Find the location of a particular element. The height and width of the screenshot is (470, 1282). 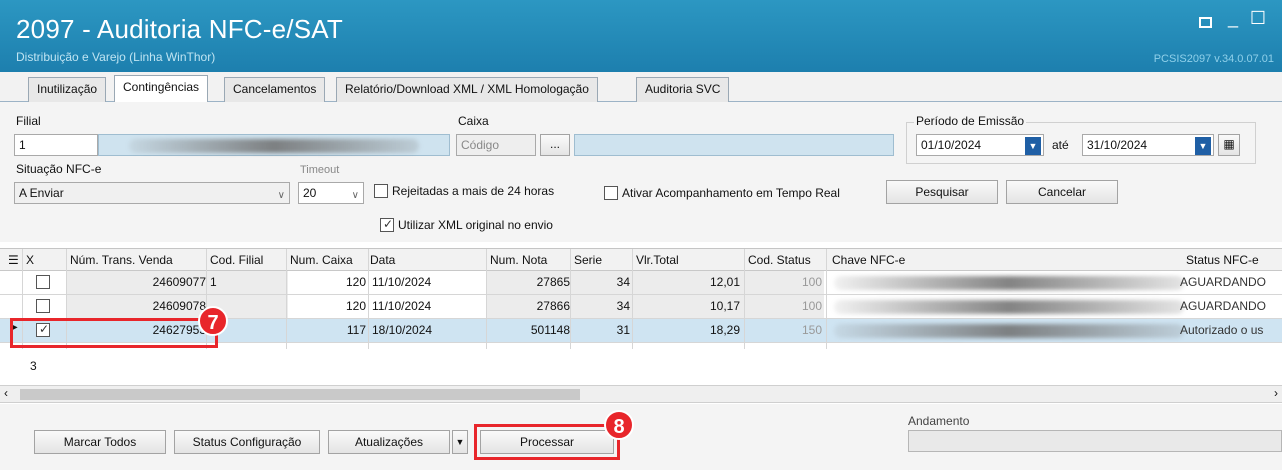

col-header-vlr-total: Vlr.Total is located at coordinates (657, 260).